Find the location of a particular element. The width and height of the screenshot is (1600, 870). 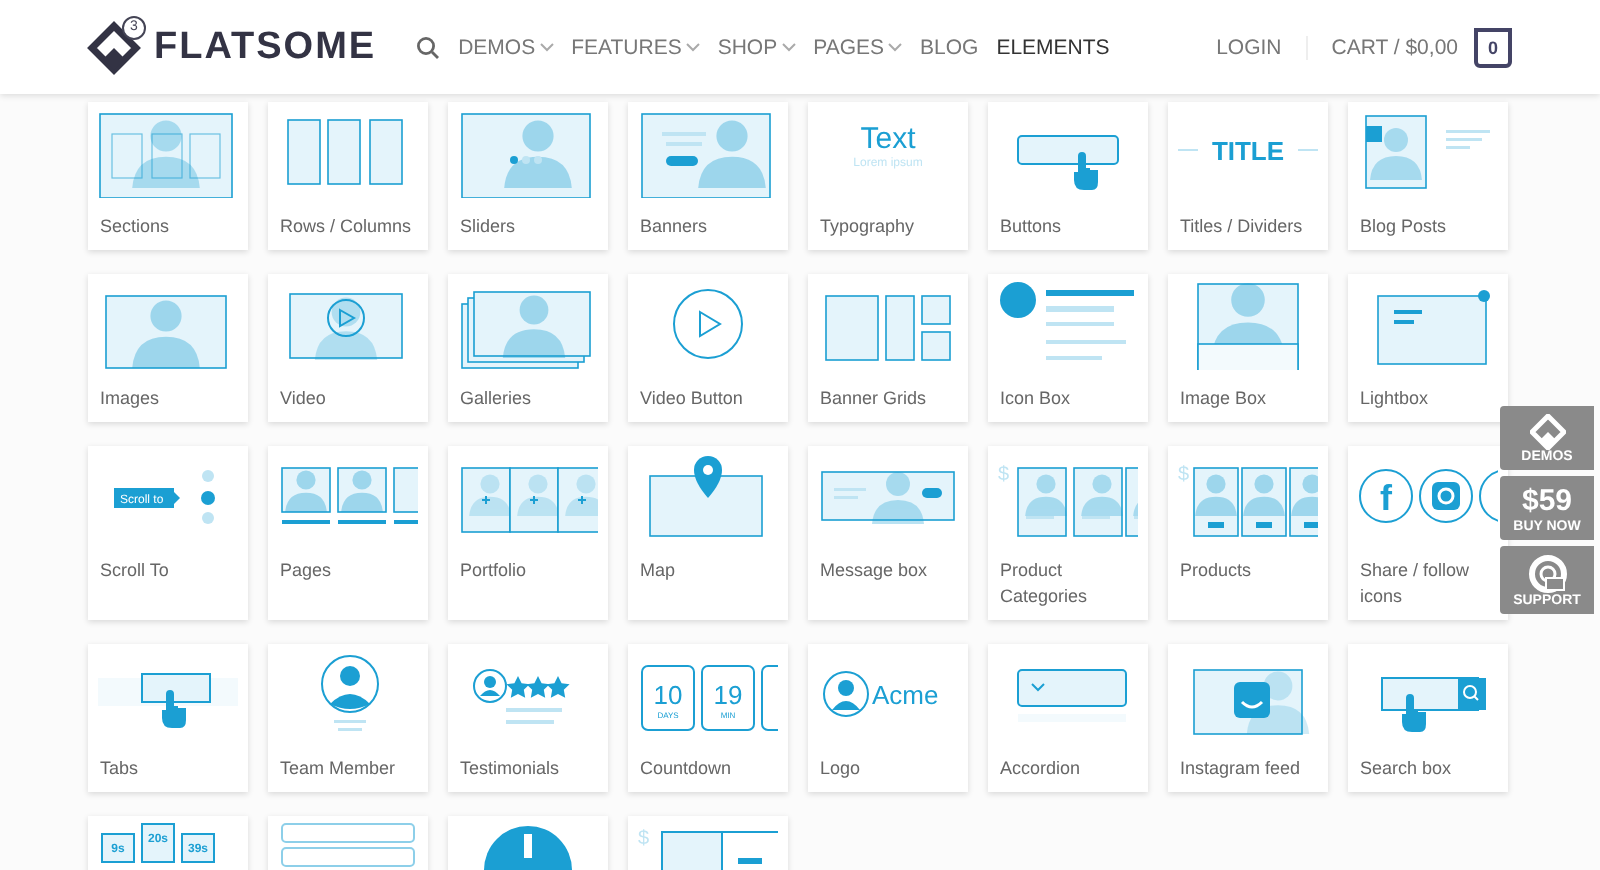

lifebuoy-icon is located at coordinates (1547, 574).